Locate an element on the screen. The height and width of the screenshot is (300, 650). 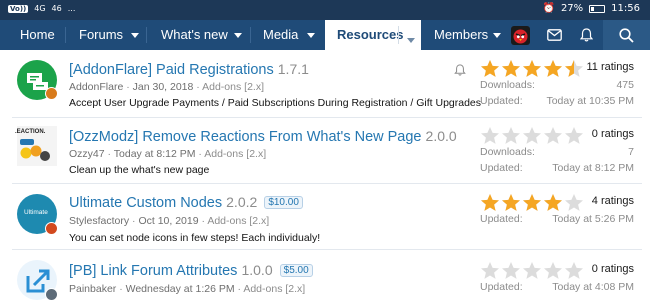
updated-row: Updated: Today at 8:12 PM is located at coordinates (557, 168).